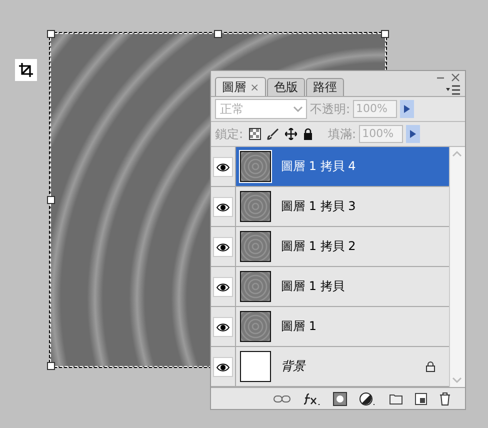 The height and width of the screenshot is (428, 488). Describe the element at coordinates (342, 166) in the screenshot. I see `layer-row: 圖層 1 拷貝 4` at that location.